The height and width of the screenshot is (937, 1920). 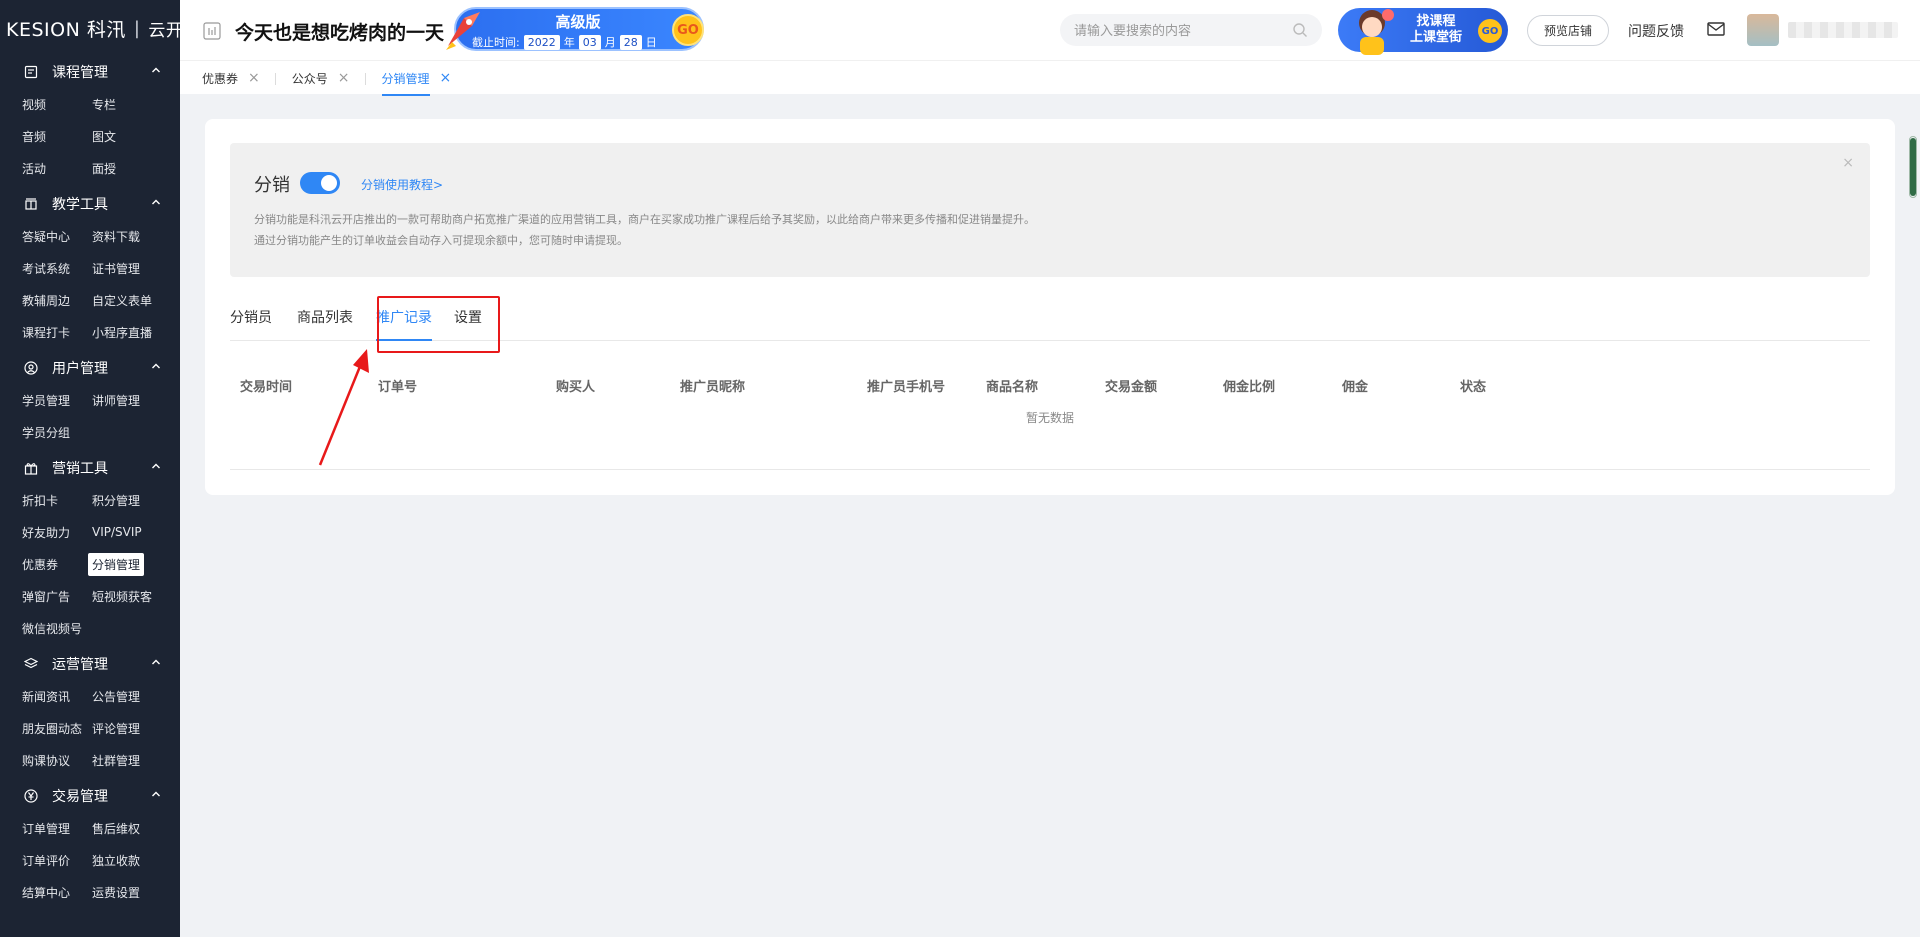 I want to click on sidebar-item: 小程序直播, so click(x=136, y=332).